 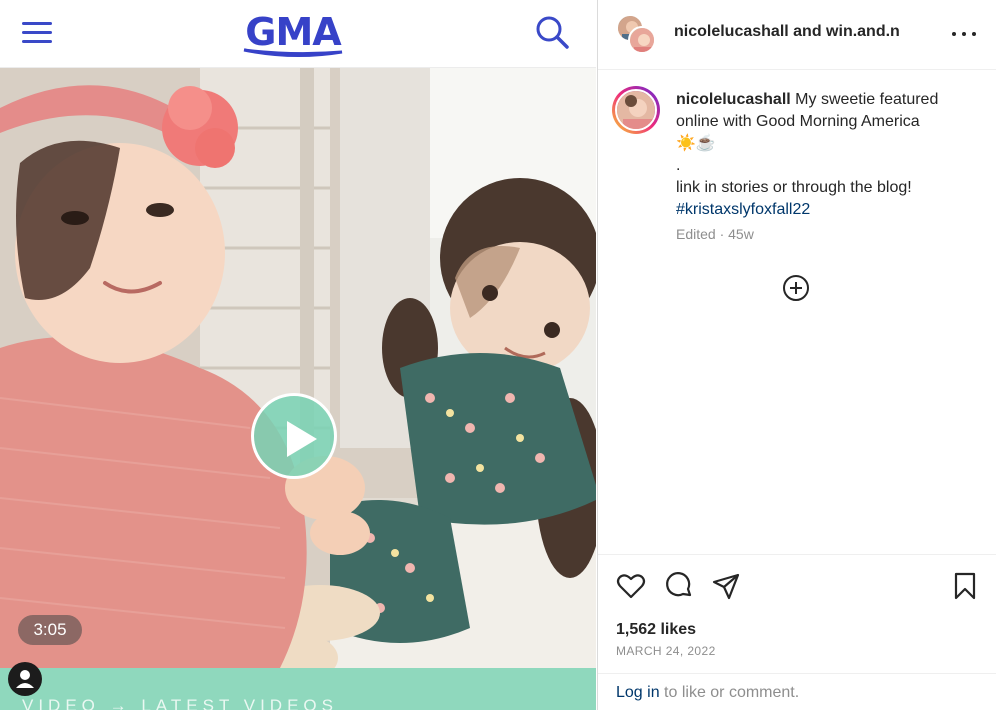 I want to click on gma-header: GMA, so click(x=298, y=34).